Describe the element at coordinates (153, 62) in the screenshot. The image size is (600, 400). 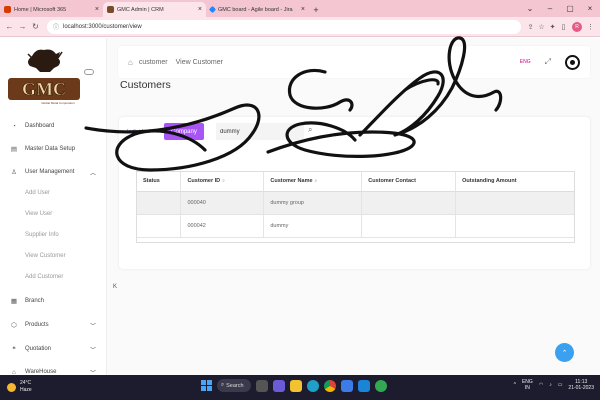
I see `breadcrumb-customer: customer` at that location.